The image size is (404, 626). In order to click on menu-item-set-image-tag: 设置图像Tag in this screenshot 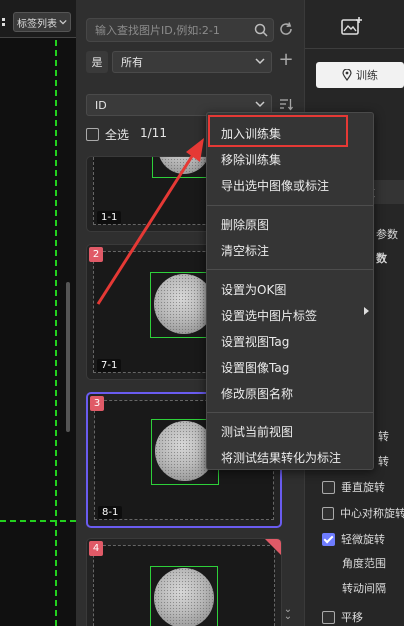, I will do `click(255, 367)`.